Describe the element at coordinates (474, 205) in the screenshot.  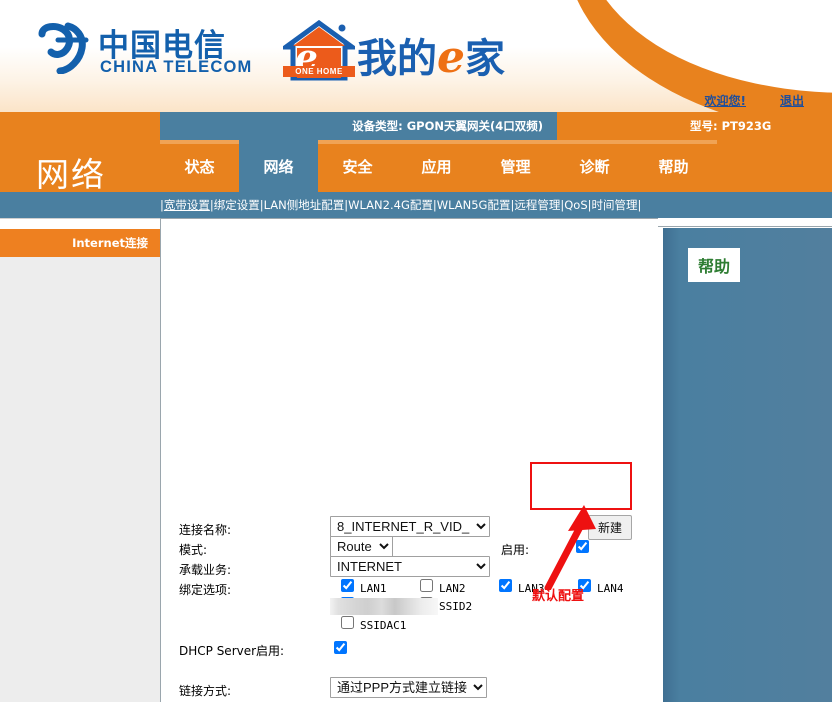
I see `submenu-item-4: WLAN5G配置` at that location.